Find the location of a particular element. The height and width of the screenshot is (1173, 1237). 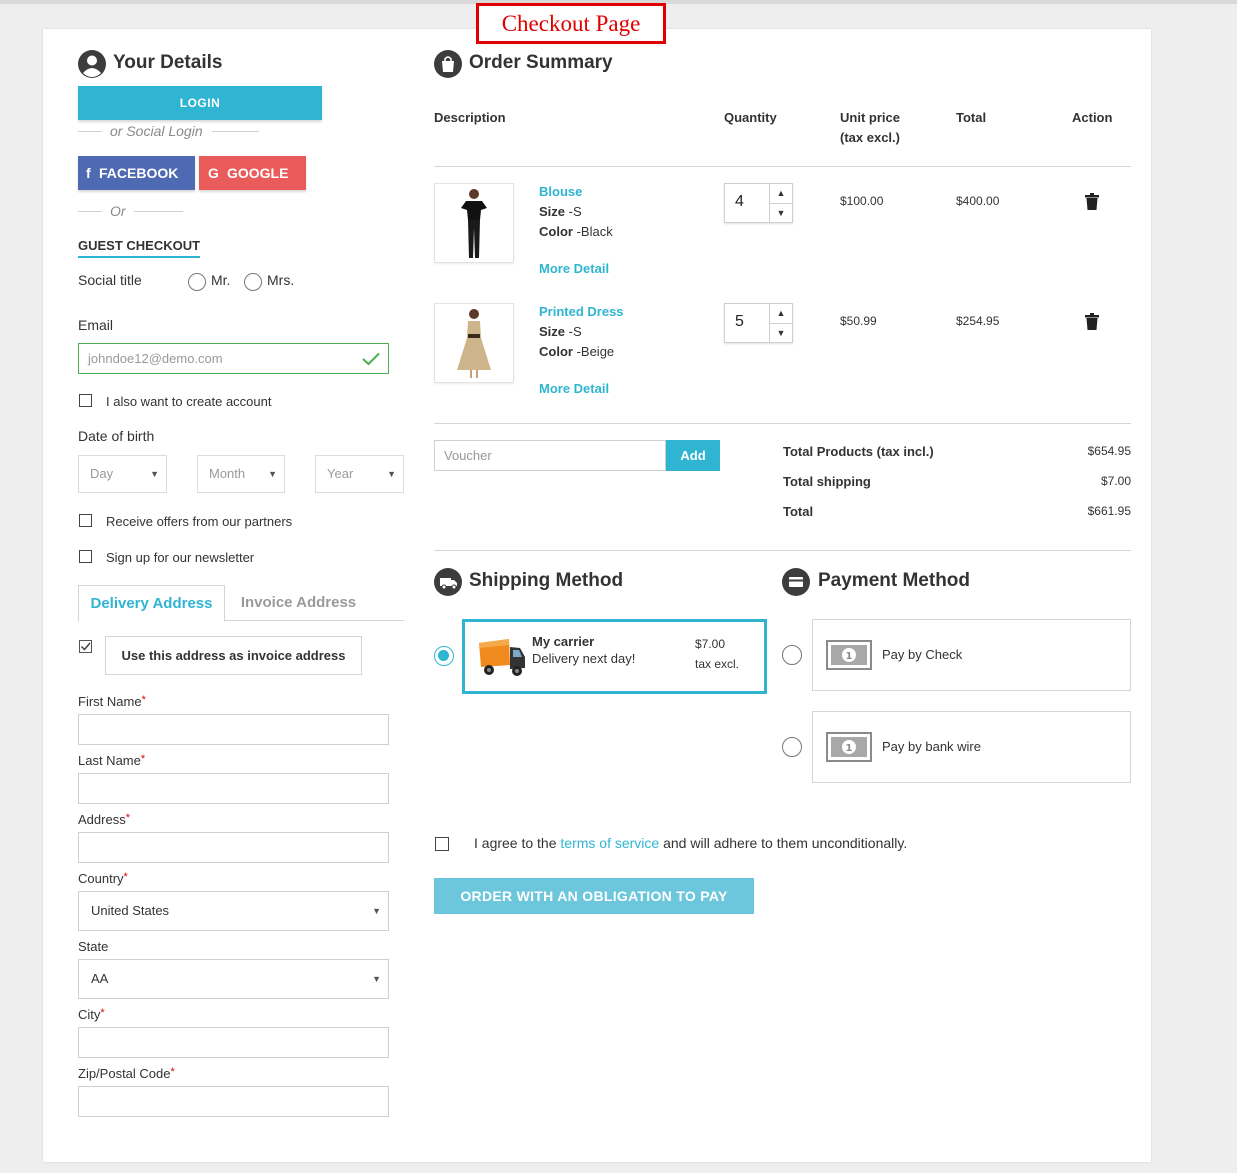

quantity-stepper: 5 ▲ ▼ is located at coordinates (758, 323).